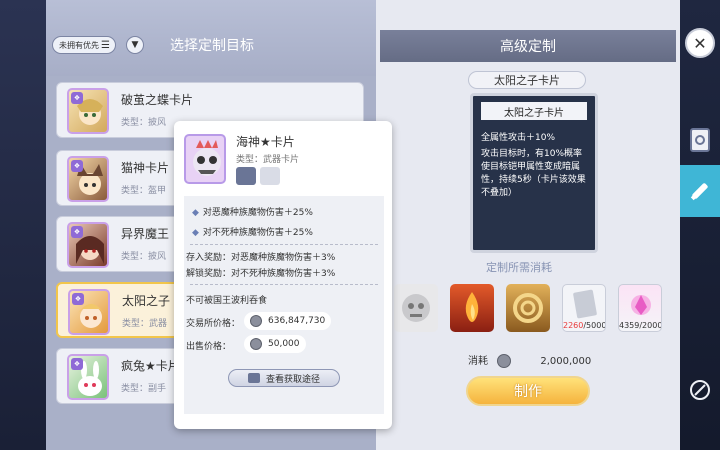  I want to click on panel-title: 选择定制目标, so click(212, 46).